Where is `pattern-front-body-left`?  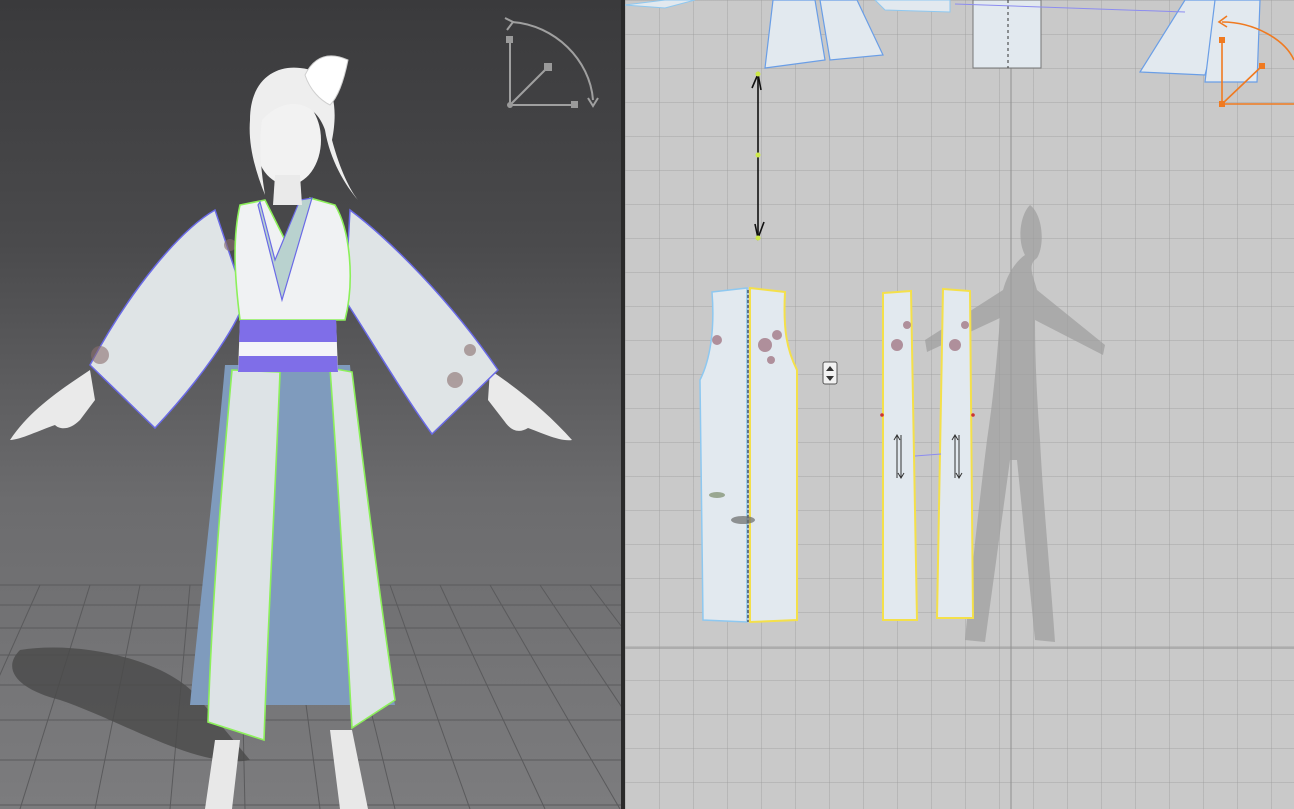
pattern-front-body-left is located at coordinates (723, 455).